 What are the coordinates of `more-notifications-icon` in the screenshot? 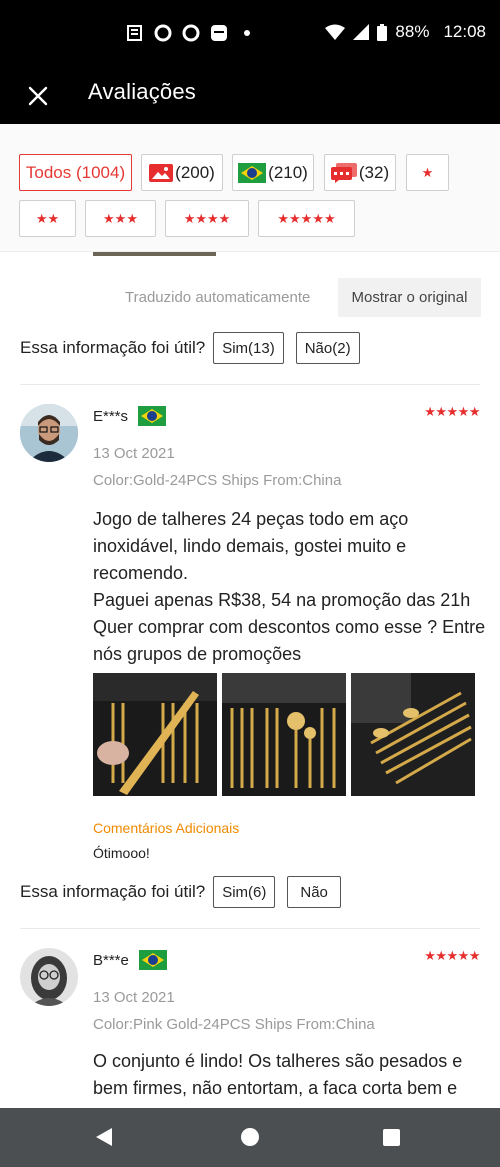 It's located at (247, 33).